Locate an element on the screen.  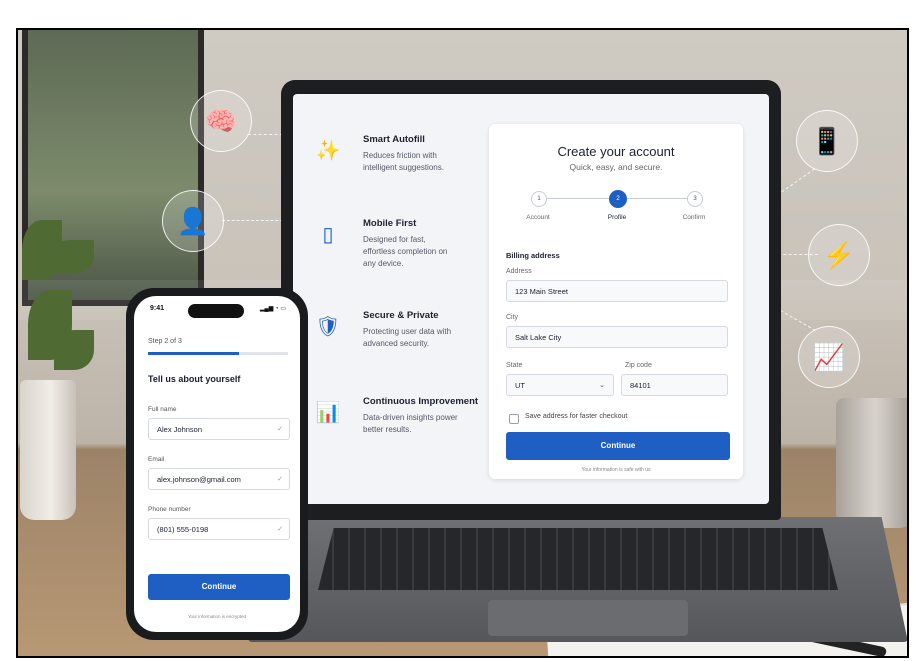
brain-icon: 🧠 is located at coordinates (221, 121).